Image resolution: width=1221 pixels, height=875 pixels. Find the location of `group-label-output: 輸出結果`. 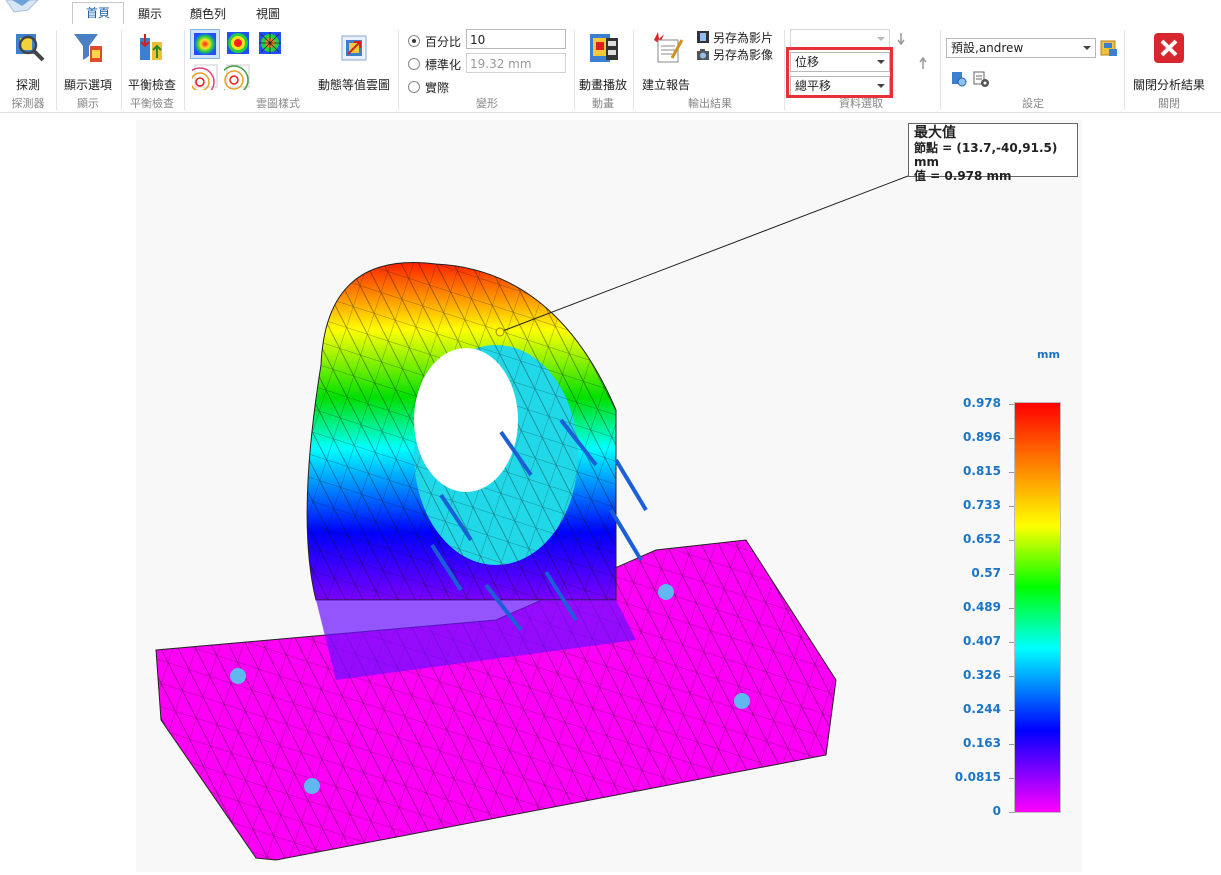

group-label-output: 輸出結果 is located at coordinates (710, 103).